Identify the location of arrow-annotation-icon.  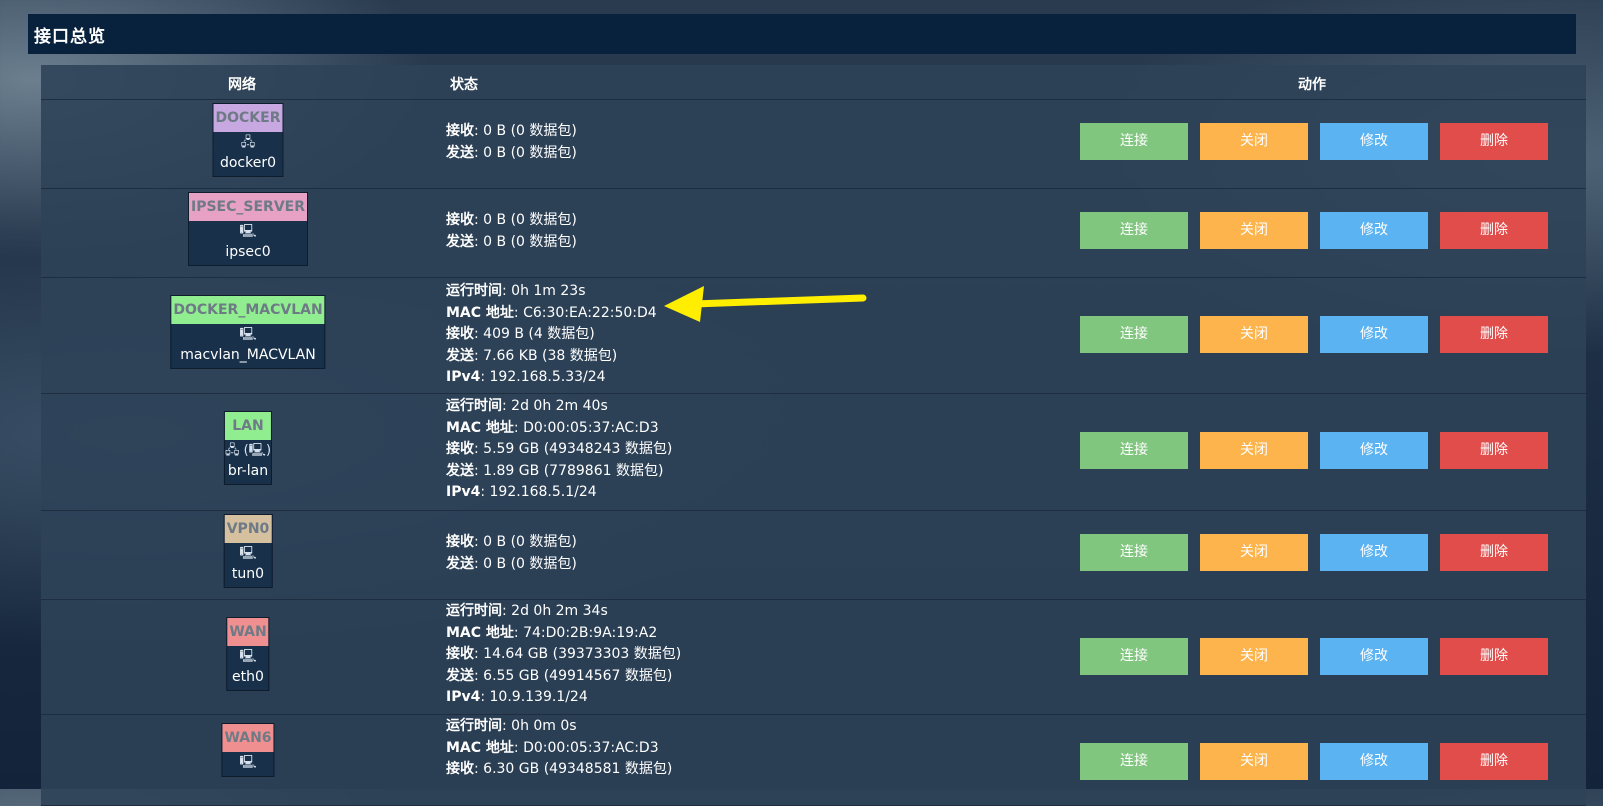
(765, 304).